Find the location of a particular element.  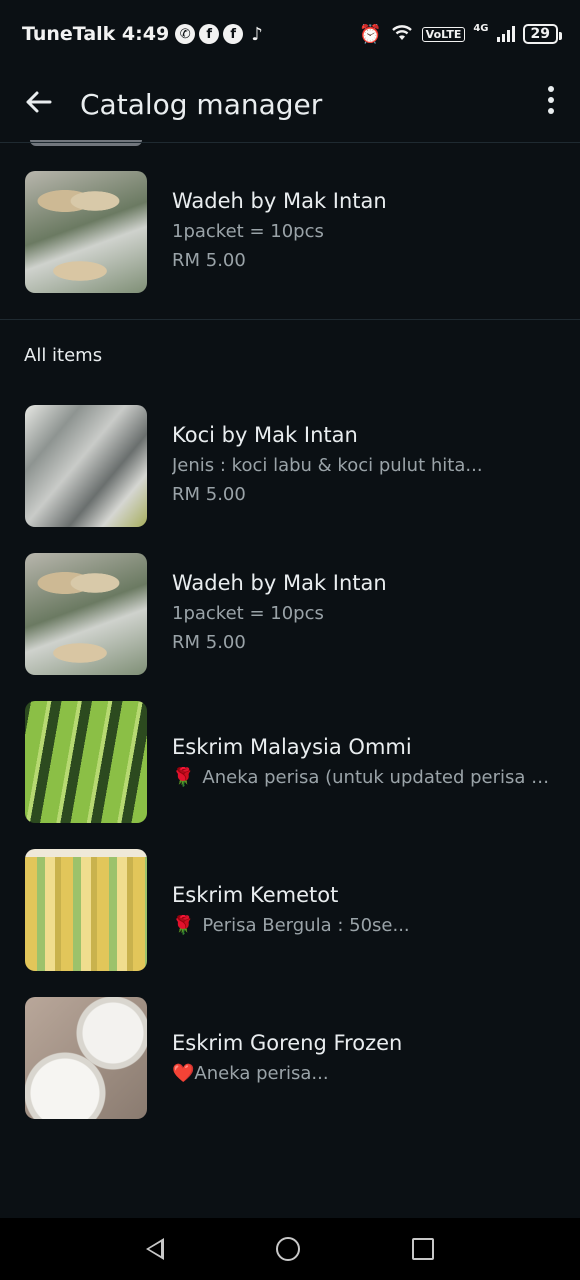

status-right: ⏰ VoLTE 4G 29 is located at coordinates (461, 33).